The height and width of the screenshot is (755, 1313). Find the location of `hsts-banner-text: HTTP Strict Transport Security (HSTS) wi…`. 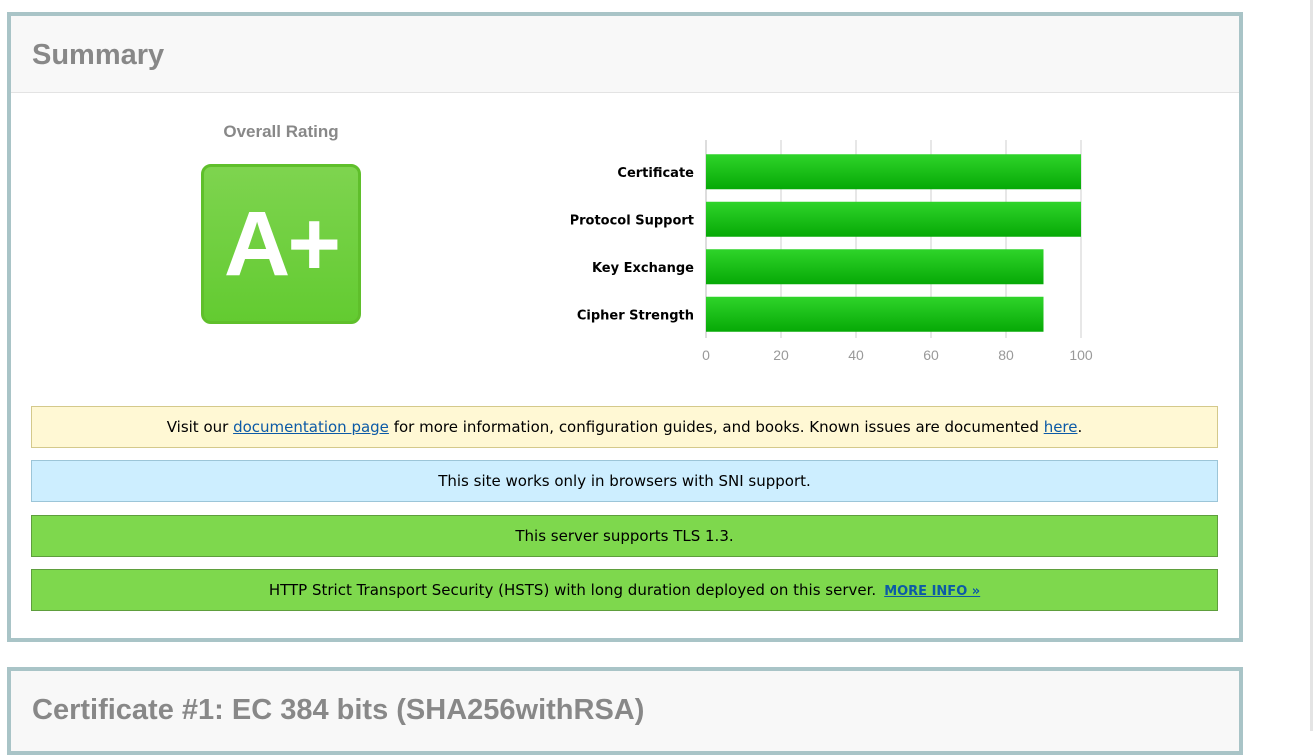

hsts-banner-text: HTTP Strict Transport Security (HSTS) wi… is located at coordinates (572, 590).